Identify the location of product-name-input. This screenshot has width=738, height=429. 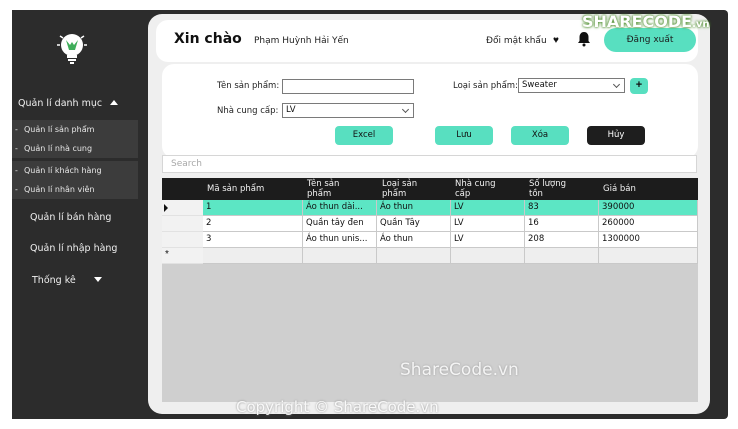
(348, 86).